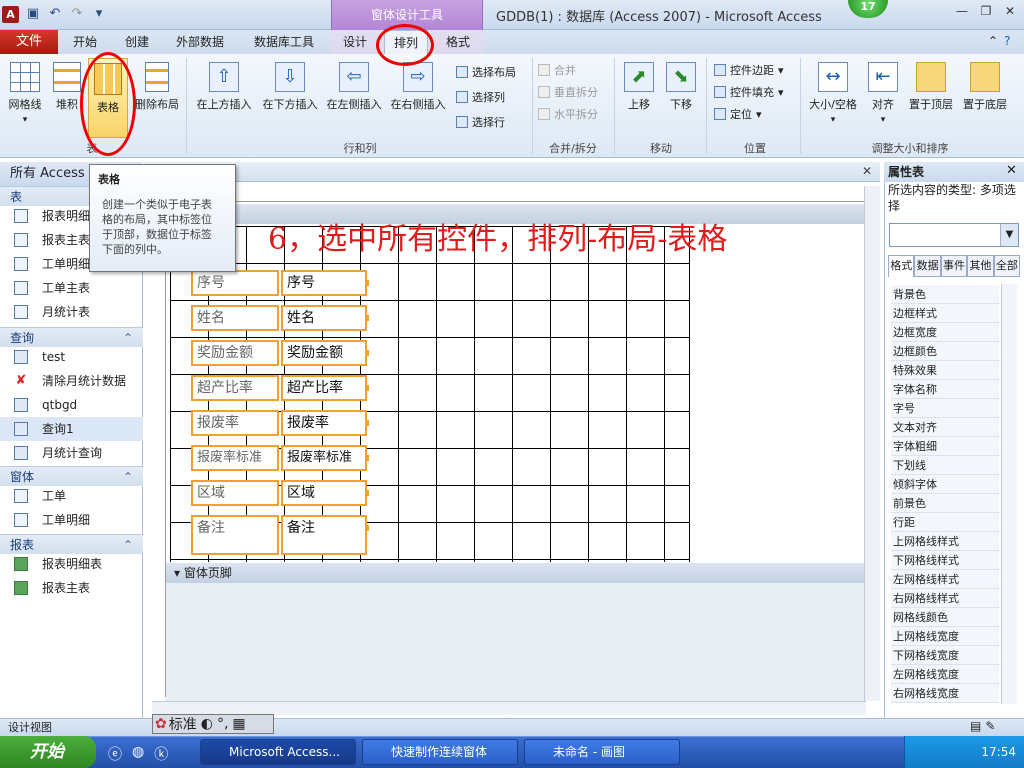 This screenshot has width=1024, height=768. What do you see at coordinates (998, 752) in the screenshot?
I see `clock: 17:54` at bounding box center [998, 752].